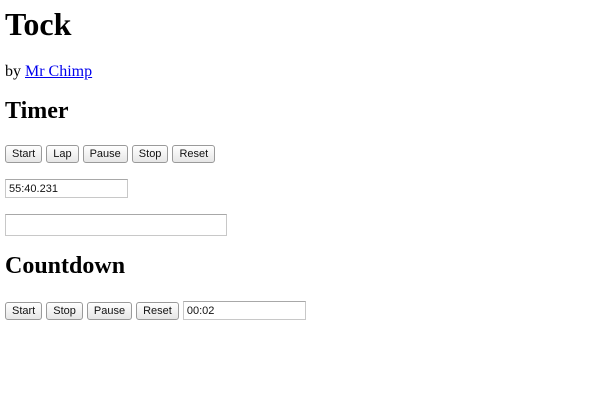 Image resolution: width=589 pixels, height=401 pixels. What do you see at coordinates (109, 310) in the screenshot?
I see `countdown-pause-button: Pause` at bounding box center [109, 310].